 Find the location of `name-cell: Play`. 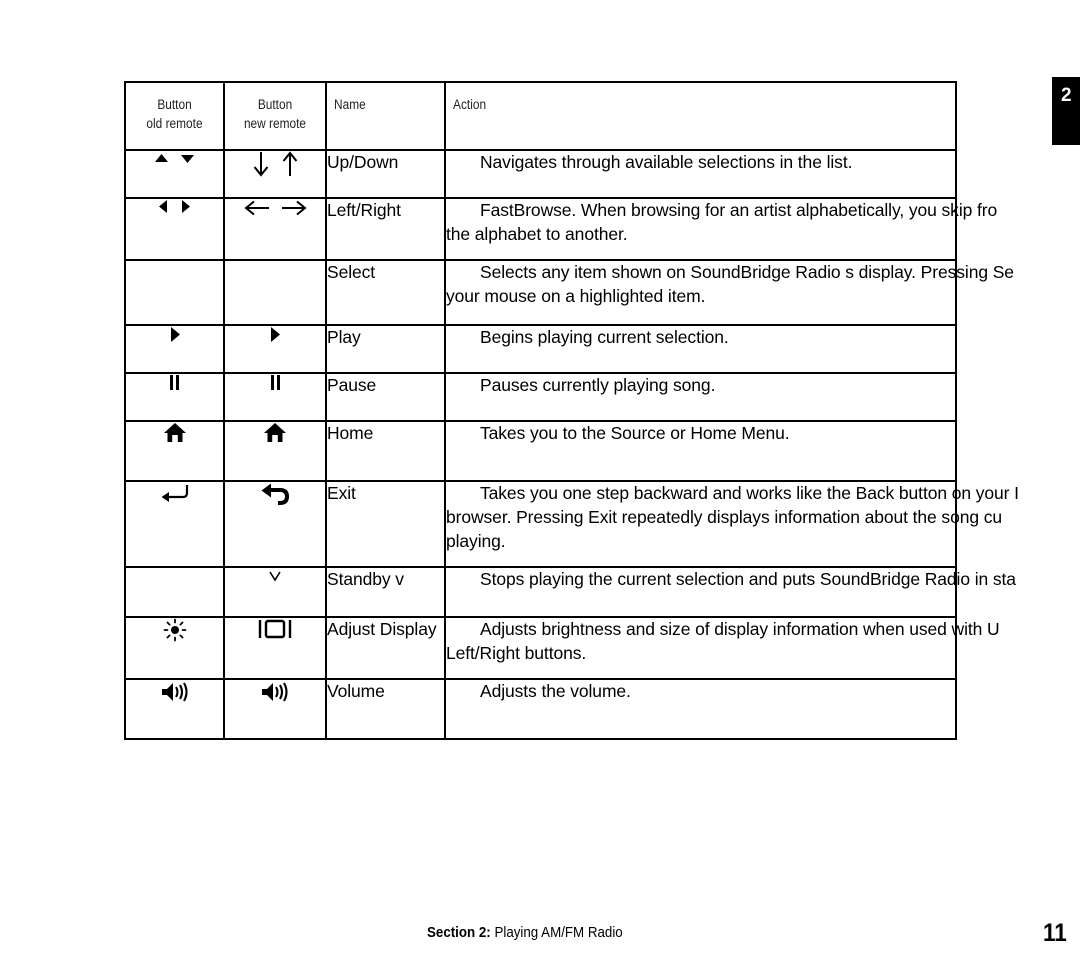

name-cell: Play is located at coordinates (385, 349).